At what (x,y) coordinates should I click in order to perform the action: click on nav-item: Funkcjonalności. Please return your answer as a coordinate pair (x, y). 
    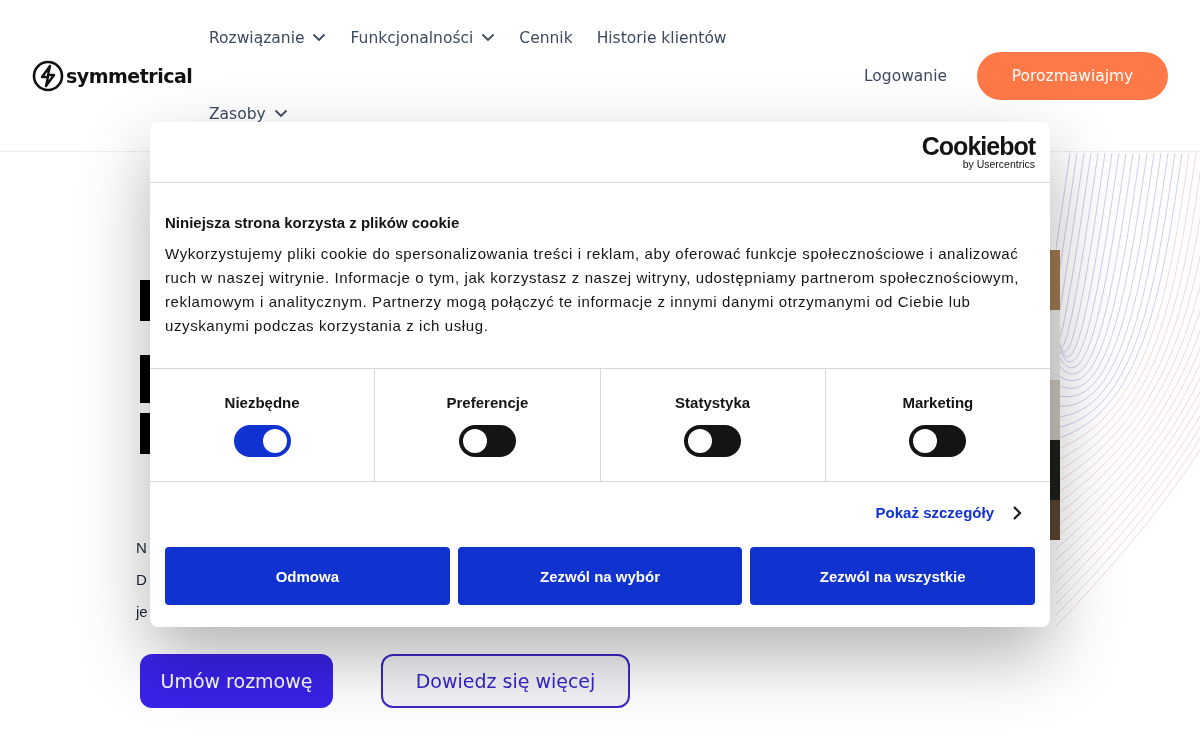
    Looking at the image, I should click on (423, 38).